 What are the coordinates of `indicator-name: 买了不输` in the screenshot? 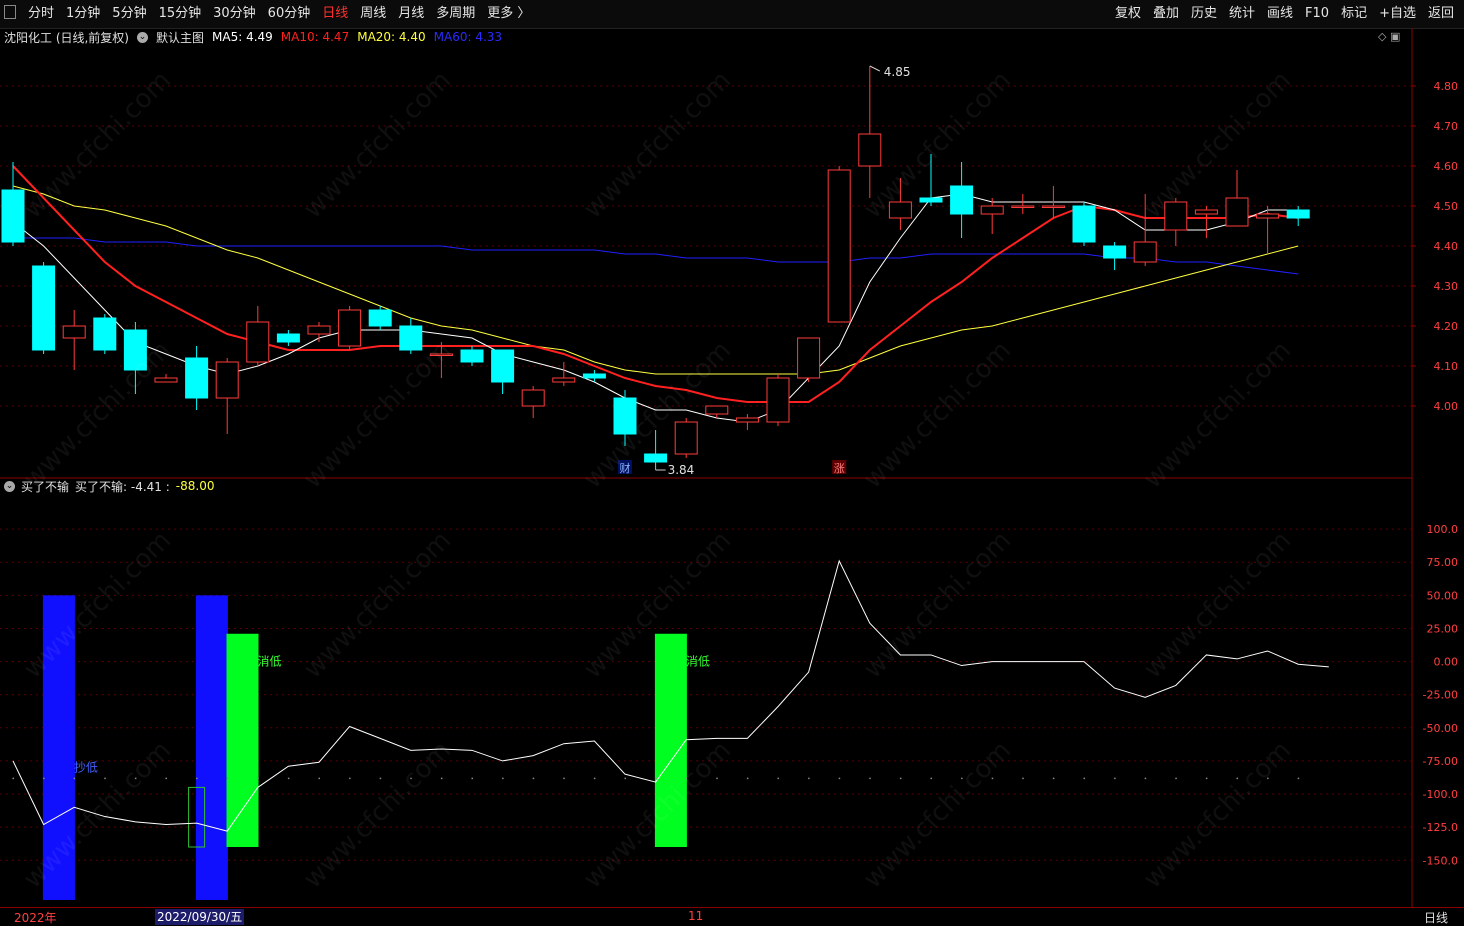 It's located at (45, 486).